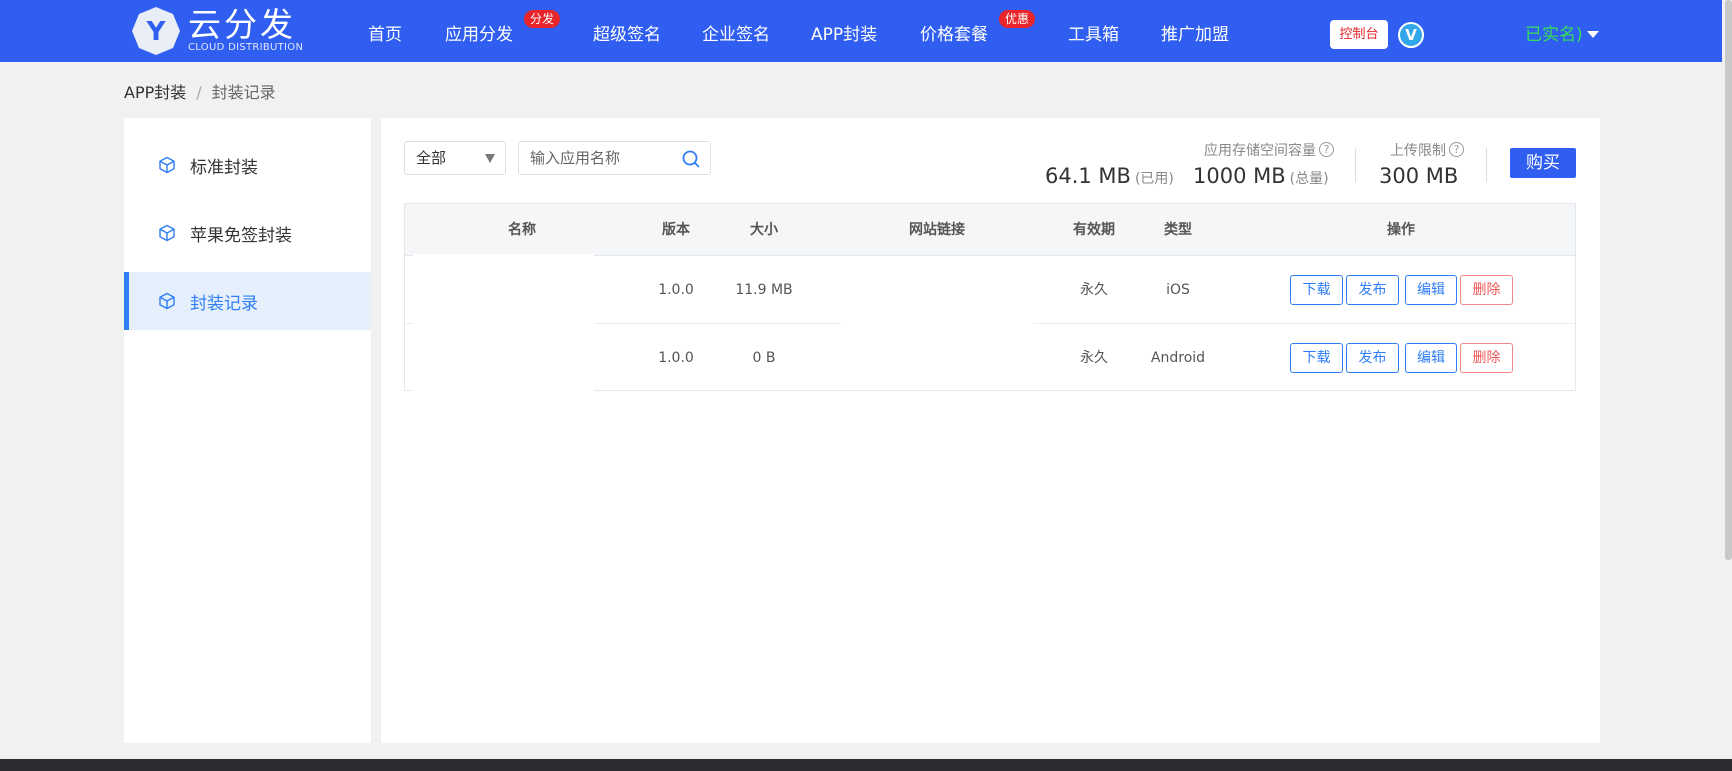 This screenshot has height=771, width=1732. What do you see at coordinates (246, 47) in the screenshot?
I see `brand-tagline: CLOUD DISTRIBUTION` at bounding box center [246, 47].